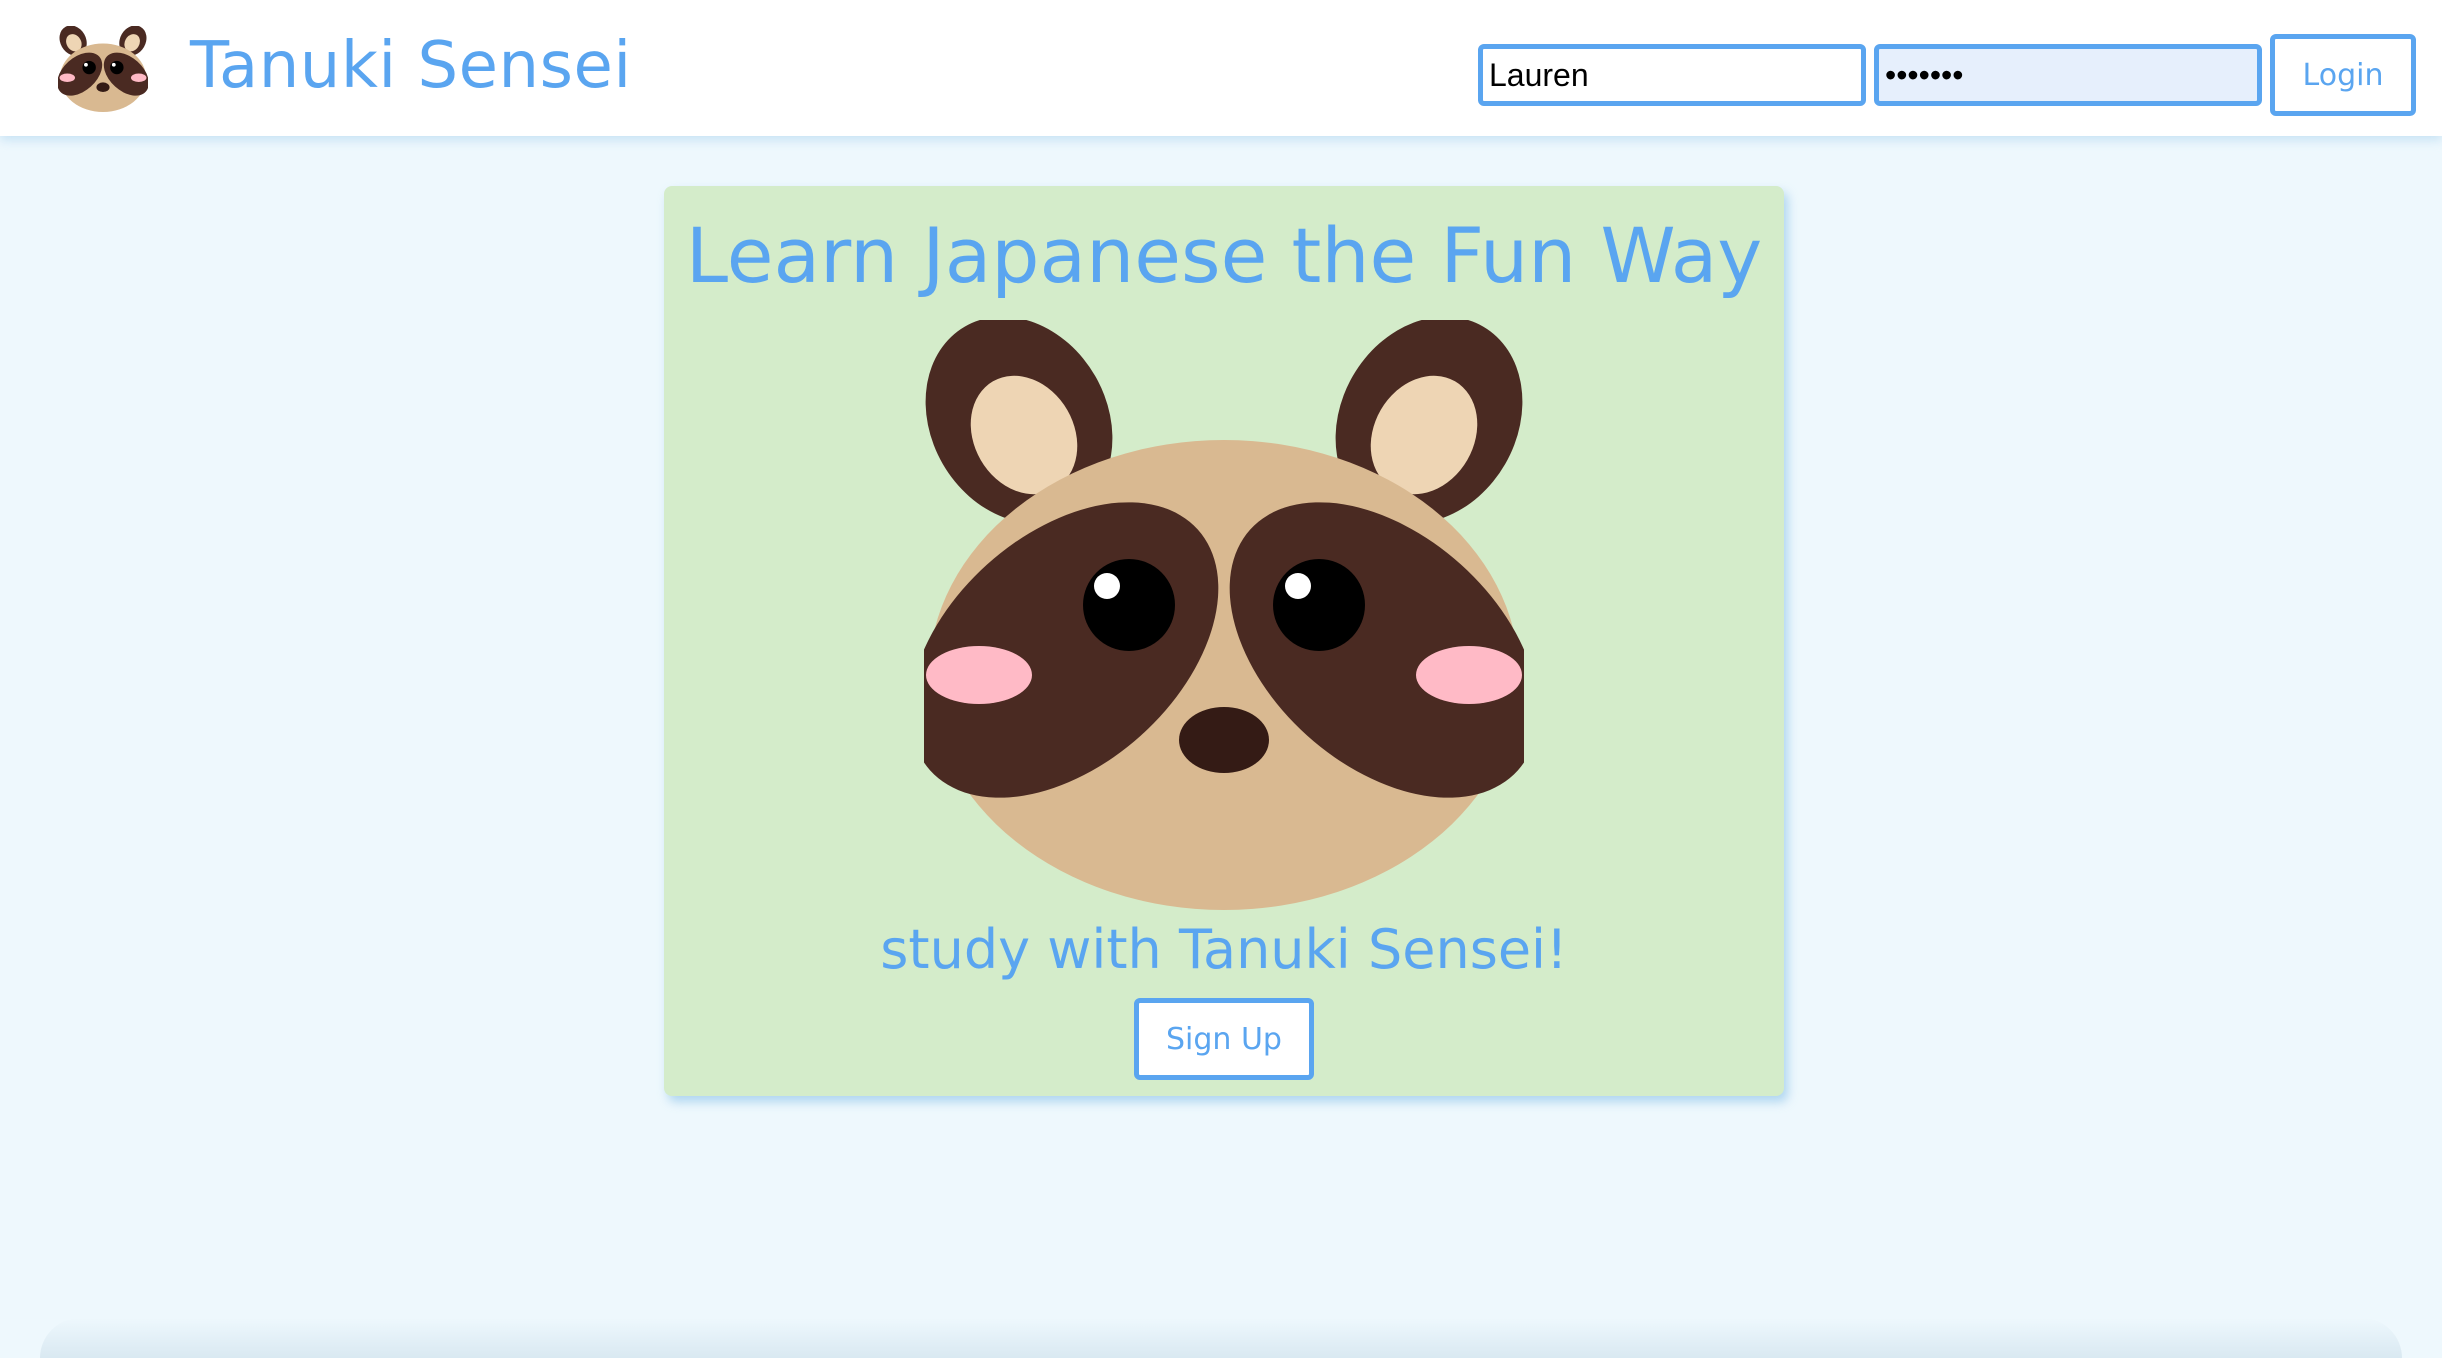 The height and width of the screenshot is (1358, 2442). What do you see at coordinates (1224, 255) in the screenshot?
I see `hero-title: Learn Japanese the Fun Way` at bounding box center [1224, 255].